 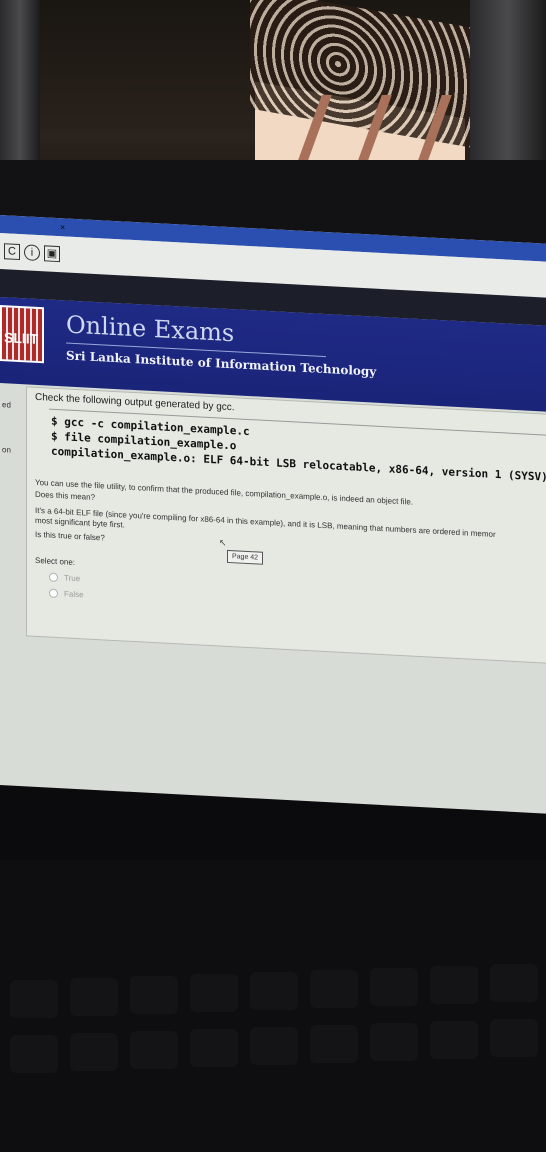 What do you see at coordinates (6, 405) in the screenshot?
I see `sidebar-fragment: ed` at bounding box center [6, 405].